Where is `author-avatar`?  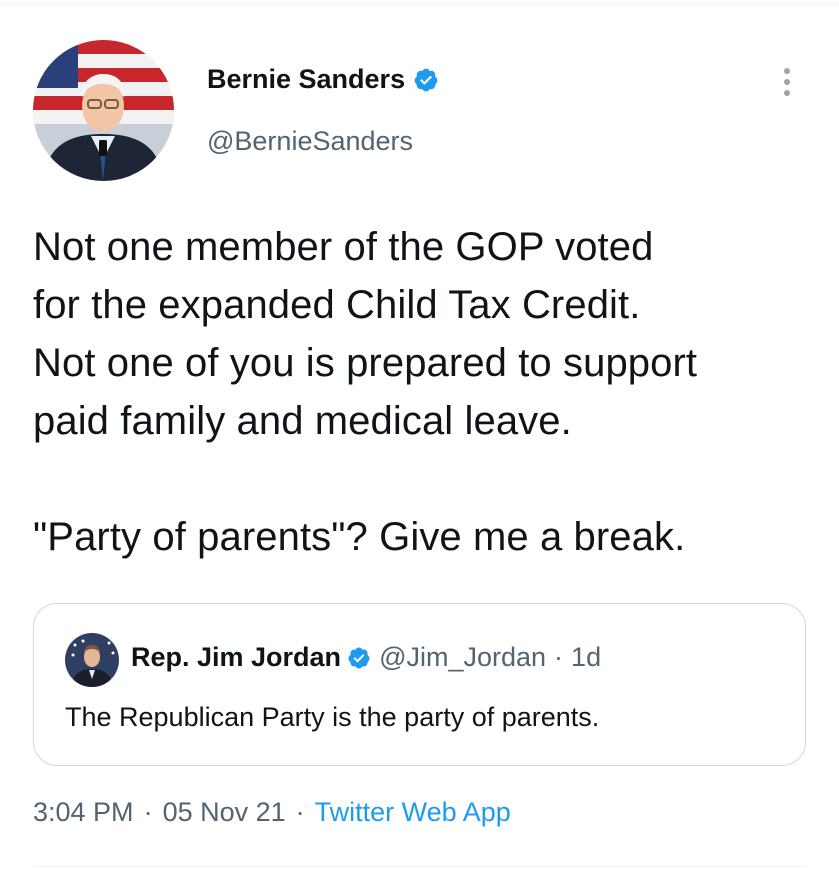
author-avatar is located at coordinates (103, 110).